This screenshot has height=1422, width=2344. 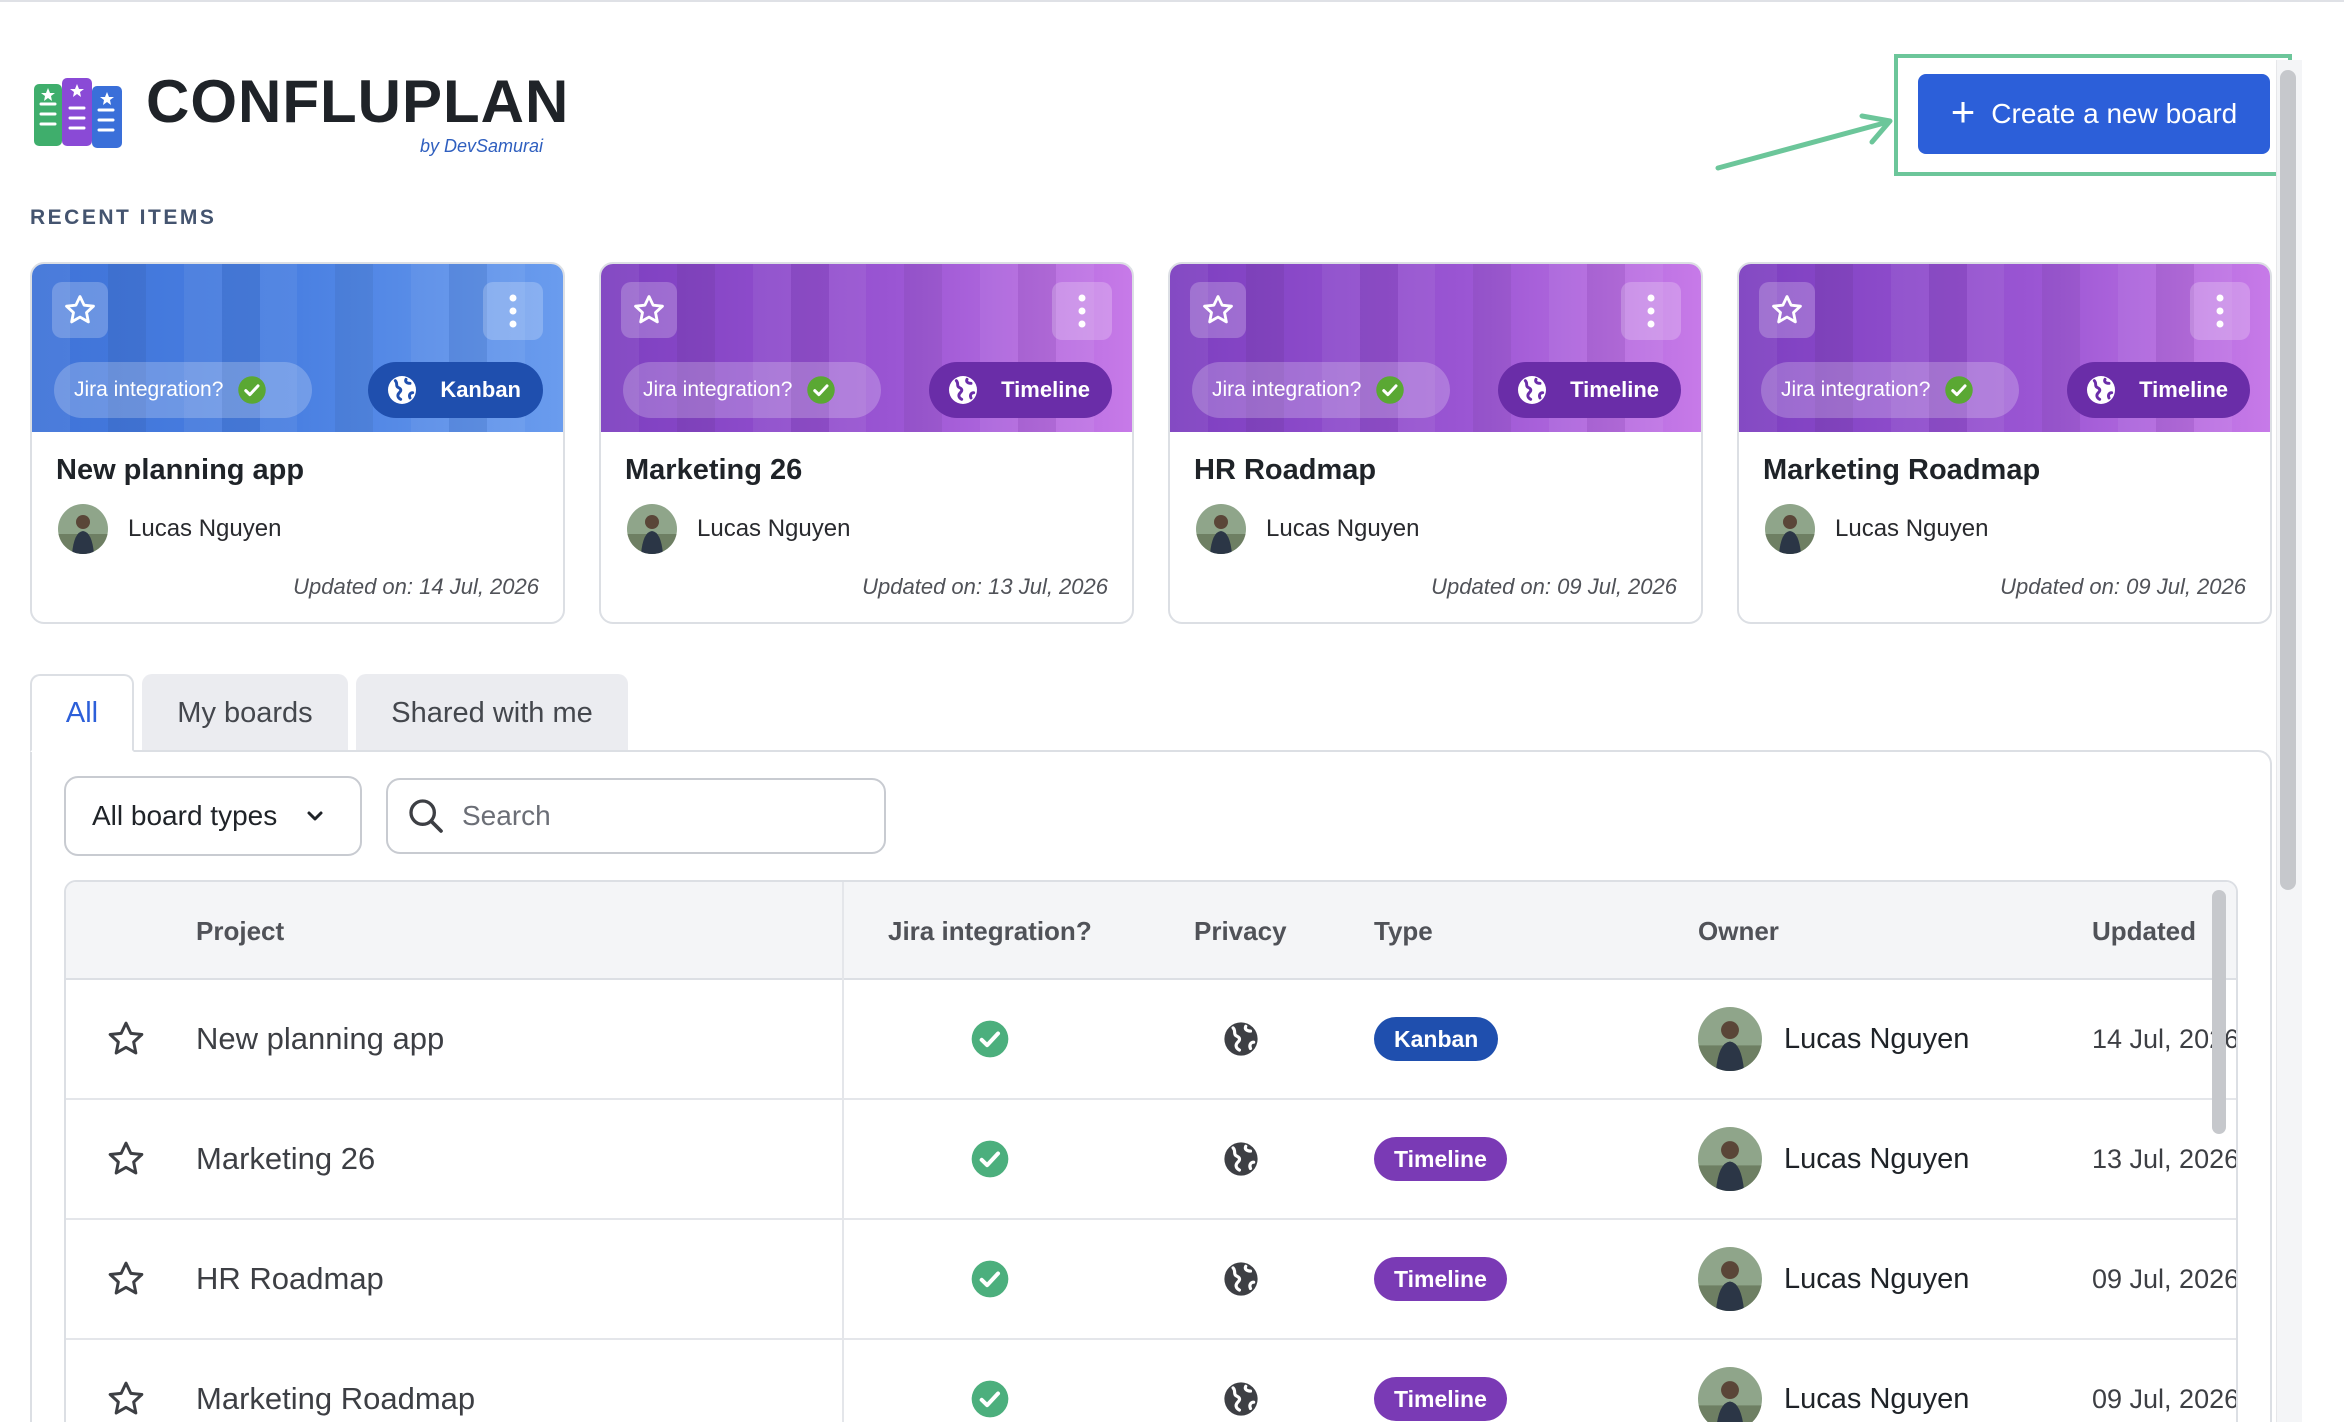 What do you see at coordinates (2219, 1012) in the screenshot?
I see `table-scrollbar-thumb` at bounding box center [2219, 1012].